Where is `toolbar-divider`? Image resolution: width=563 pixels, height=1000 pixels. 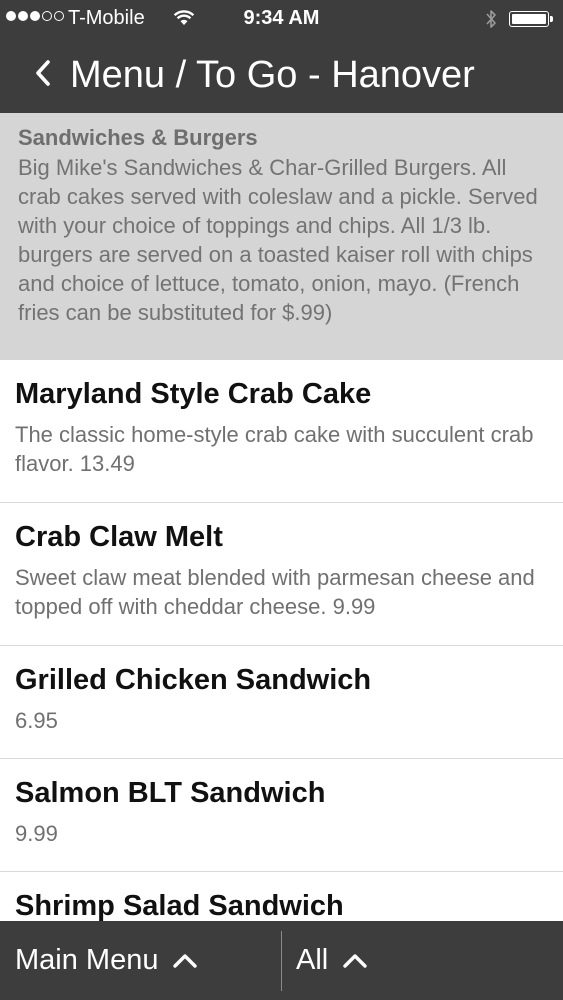 toolbar-divider is located at coordinates (281, 961).